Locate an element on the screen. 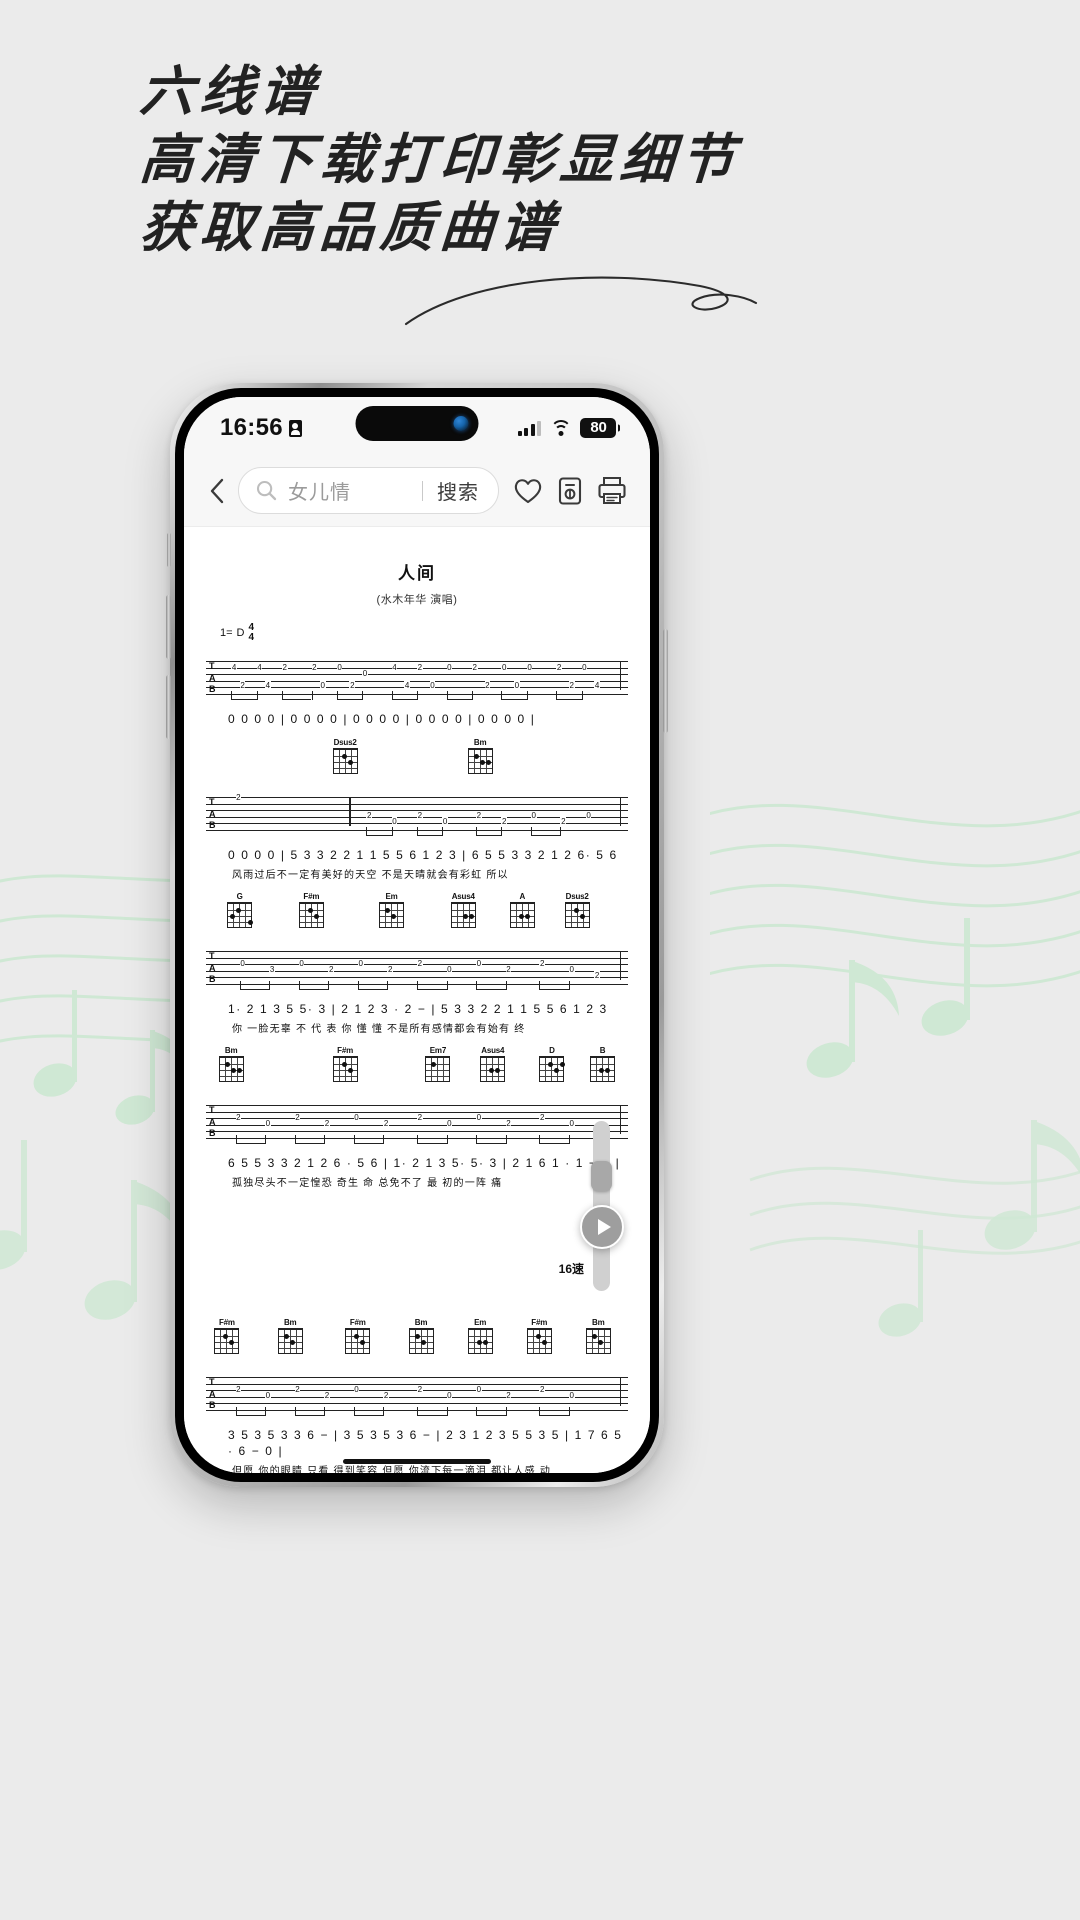 This screenshot has width=1080, height=1920. chevron-left-icon is located at coordinates (216, 490).